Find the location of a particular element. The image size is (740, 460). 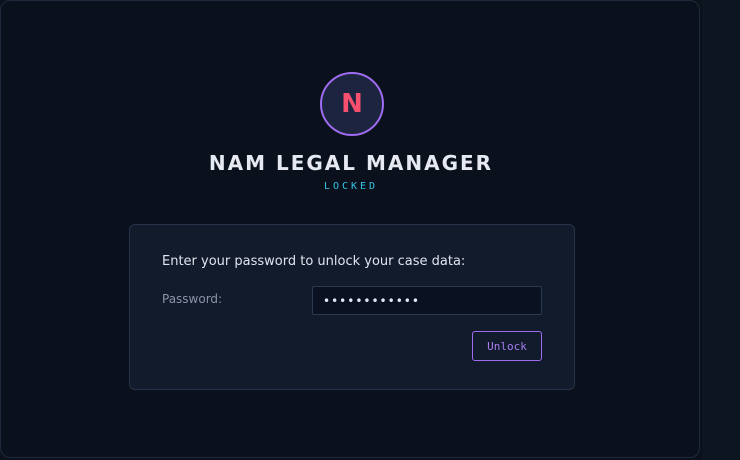

app-title: NAM LEGAL MANAGER is located at coordinates (351, 163).